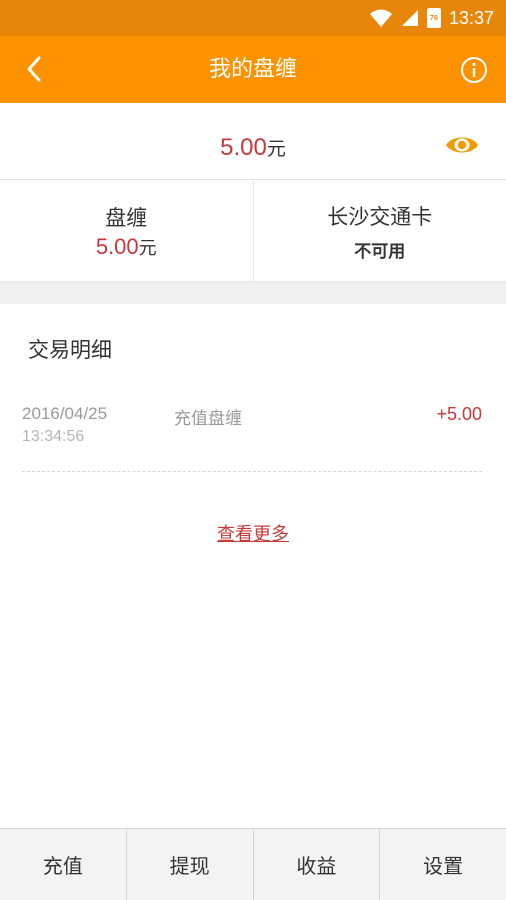  I want to click on transaction-time: 13:34:56, so click(53, 436).